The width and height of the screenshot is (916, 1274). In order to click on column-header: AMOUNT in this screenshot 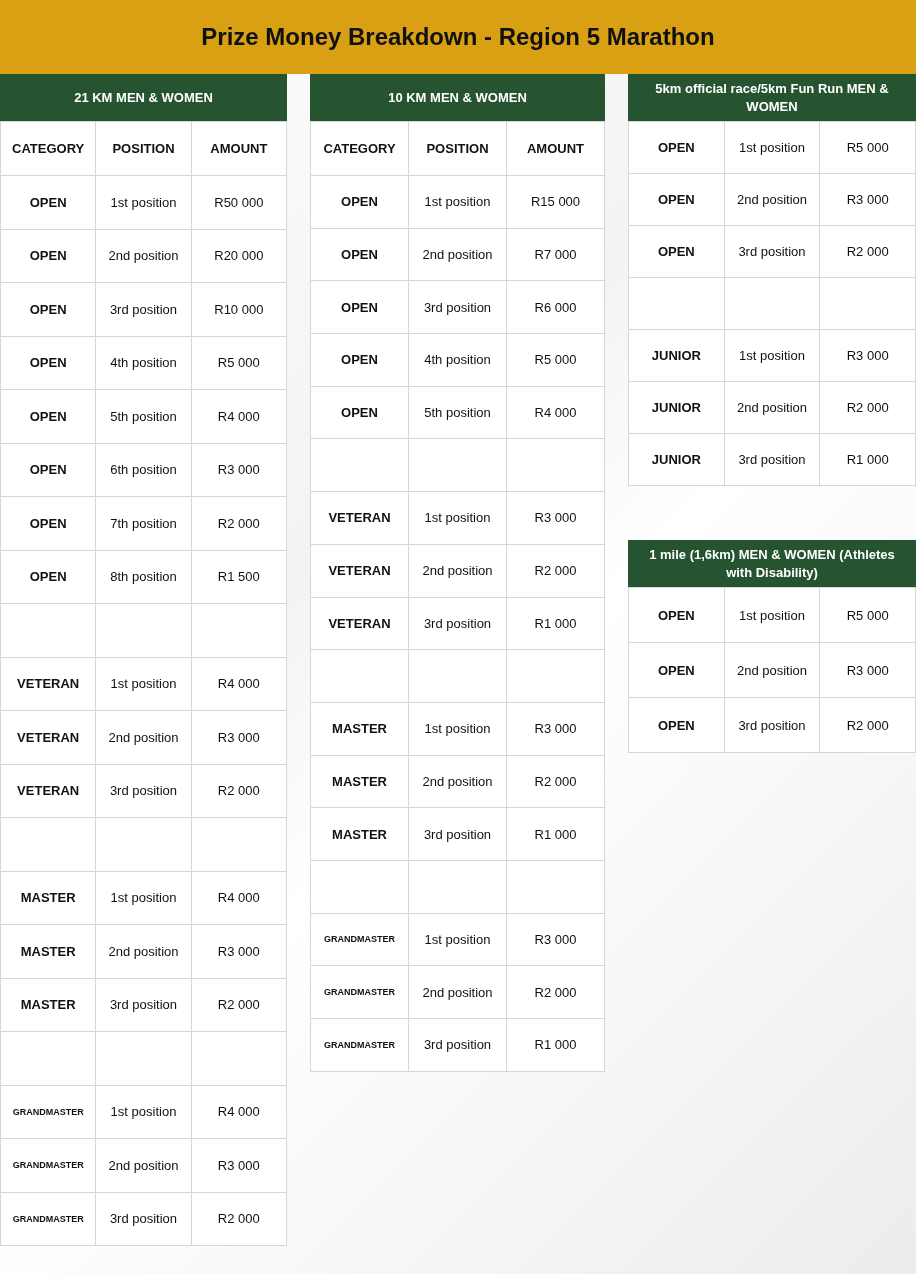, I will do `click(555, 148)`.